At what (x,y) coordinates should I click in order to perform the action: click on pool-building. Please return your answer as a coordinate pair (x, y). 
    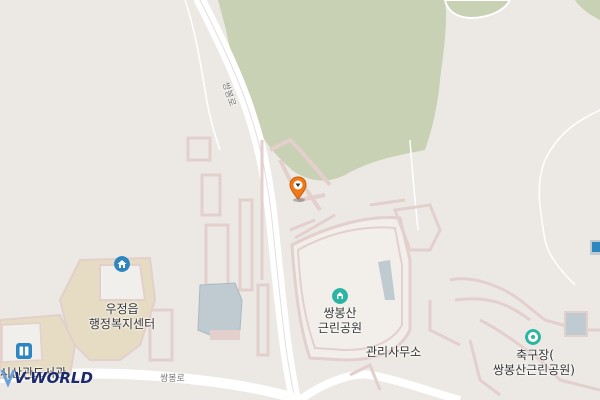
    Looking at the image, I should click on (220, 309).